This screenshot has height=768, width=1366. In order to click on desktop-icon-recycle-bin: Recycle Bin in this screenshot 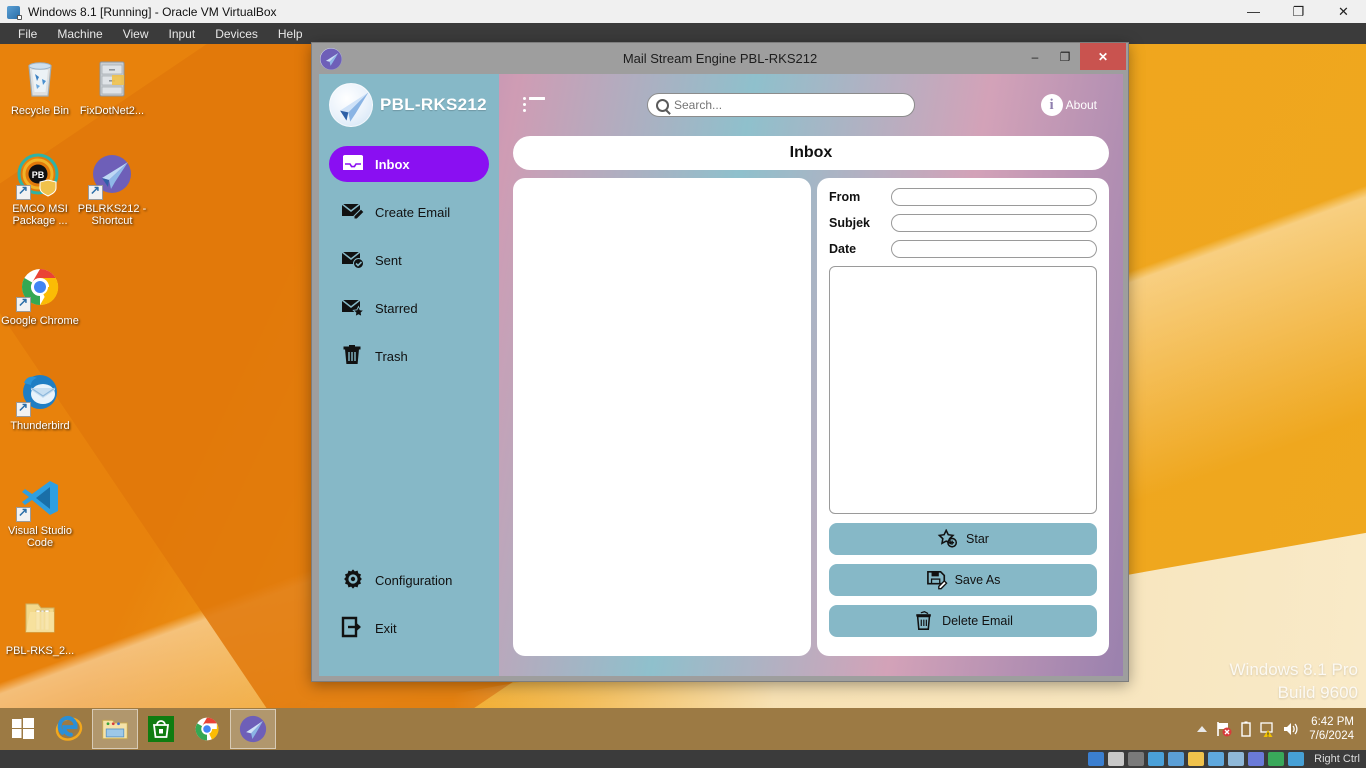, I will do `click(40, 85)`.